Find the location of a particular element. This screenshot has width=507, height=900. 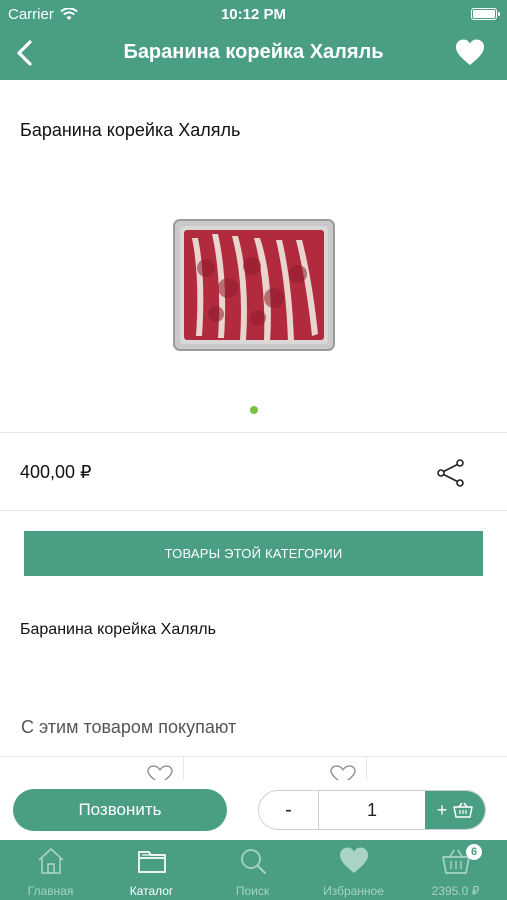

decrease-quantity-button: - is located at coordinates (289, 810).